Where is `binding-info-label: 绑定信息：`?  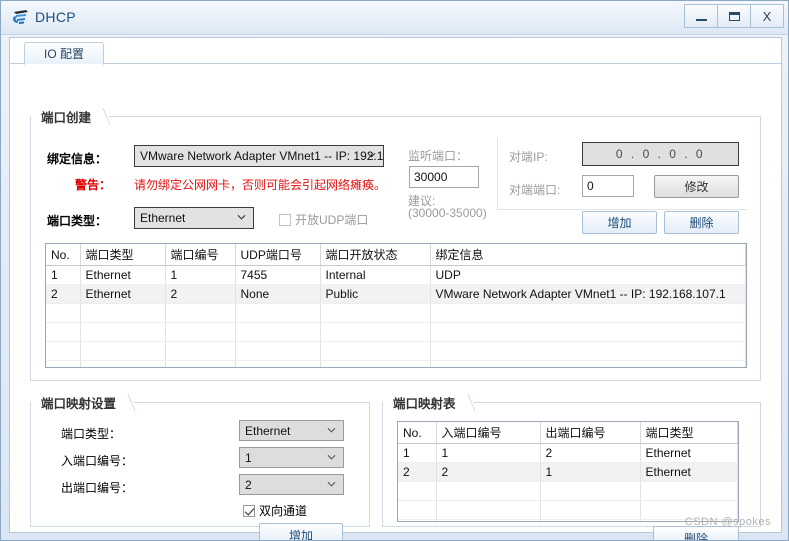 binding-info-label: 绑定信息： is located at coordinates (77, 159).